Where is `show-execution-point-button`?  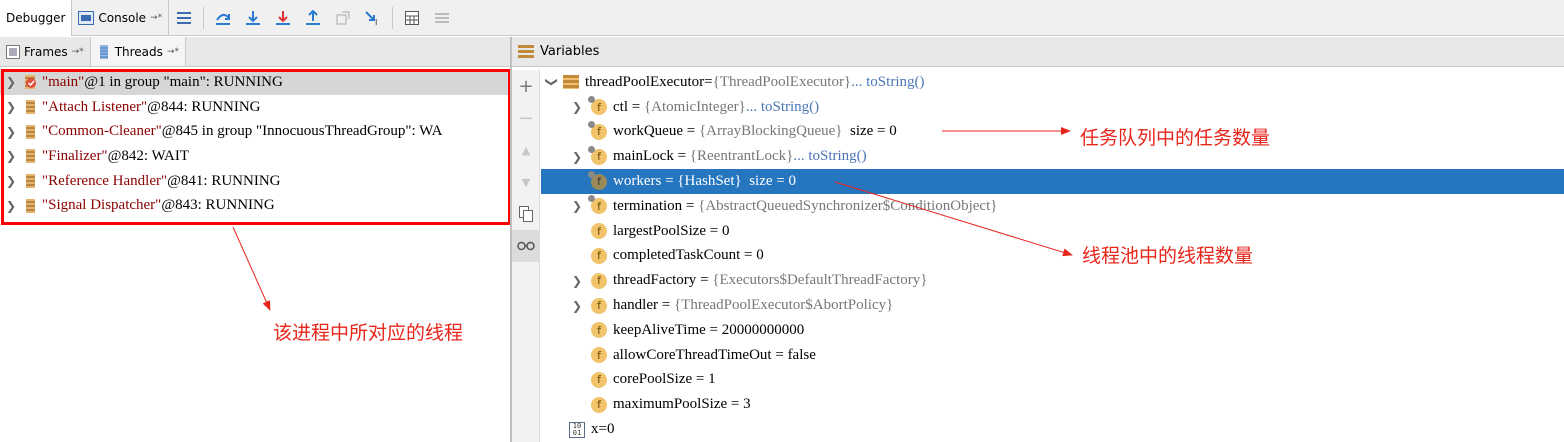 show-execution-point-button is located at coordinates (184, 18).